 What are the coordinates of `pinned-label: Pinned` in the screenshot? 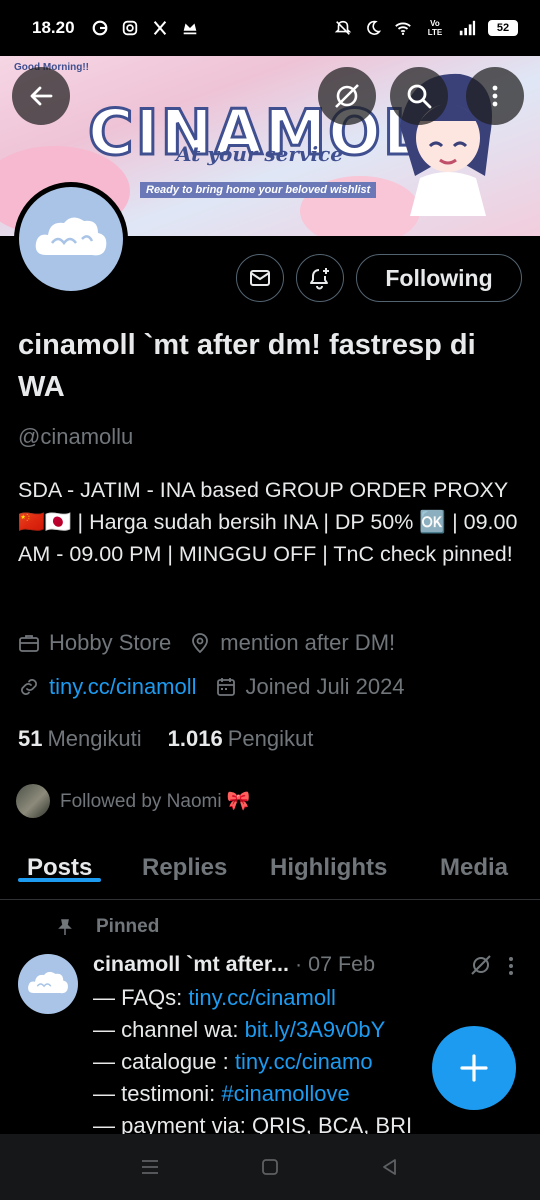 It's located at (107, 927).